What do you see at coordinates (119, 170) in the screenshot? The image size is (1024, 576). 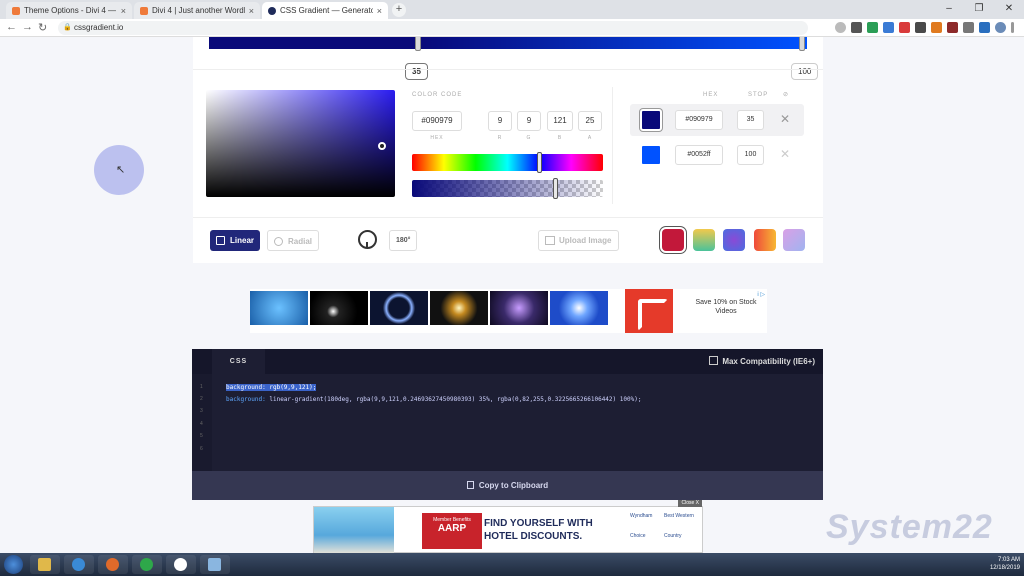 I see `cursor-highlight: ↖` at bounding box center [119, 170].